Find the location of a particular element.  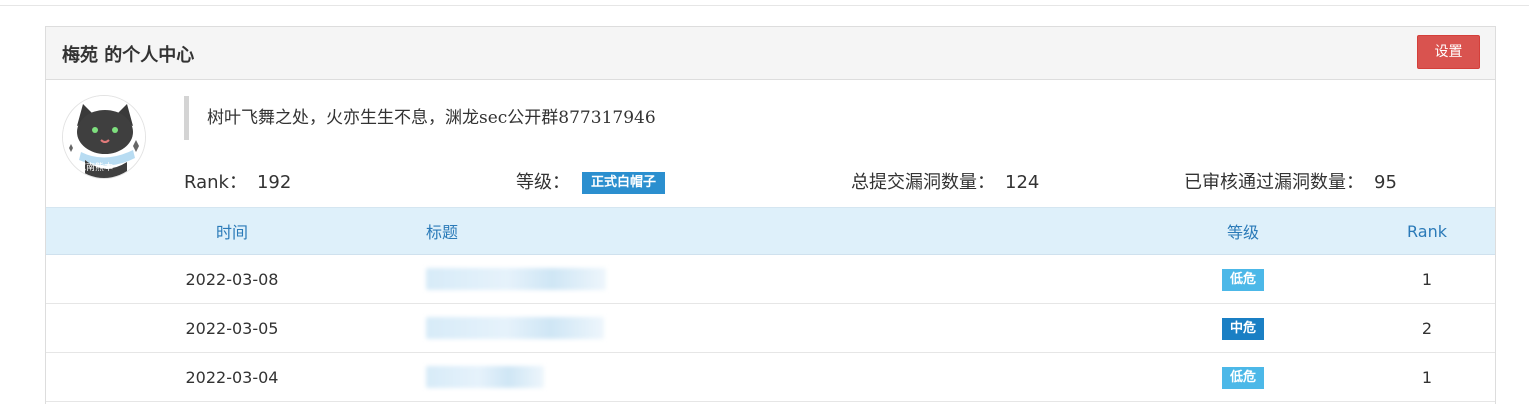

column-header-rank: Rank is located at coordinates (1427, 231).